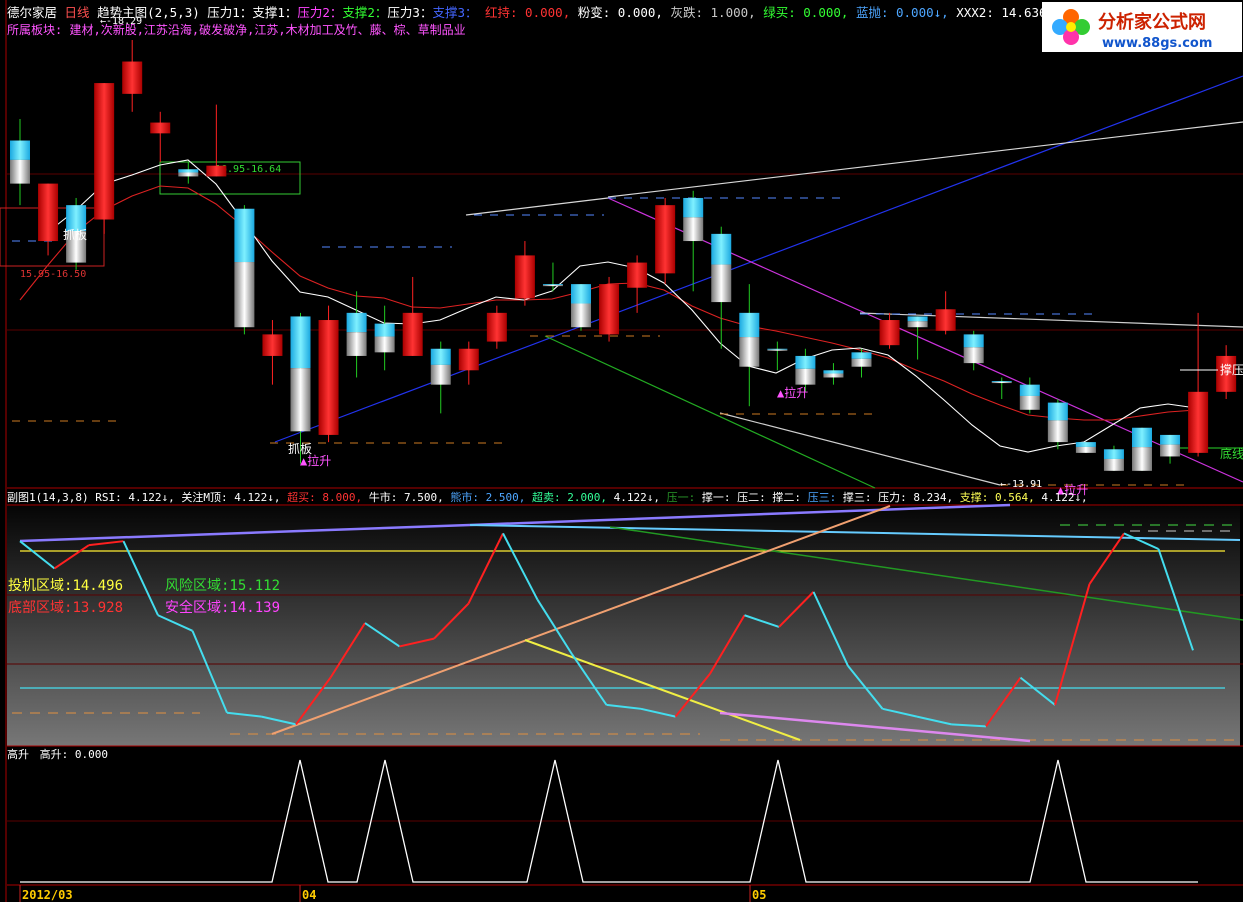 The image size is (1243, 902). I want to click on header-seg-6: 支撑2：, so click(364, 12).